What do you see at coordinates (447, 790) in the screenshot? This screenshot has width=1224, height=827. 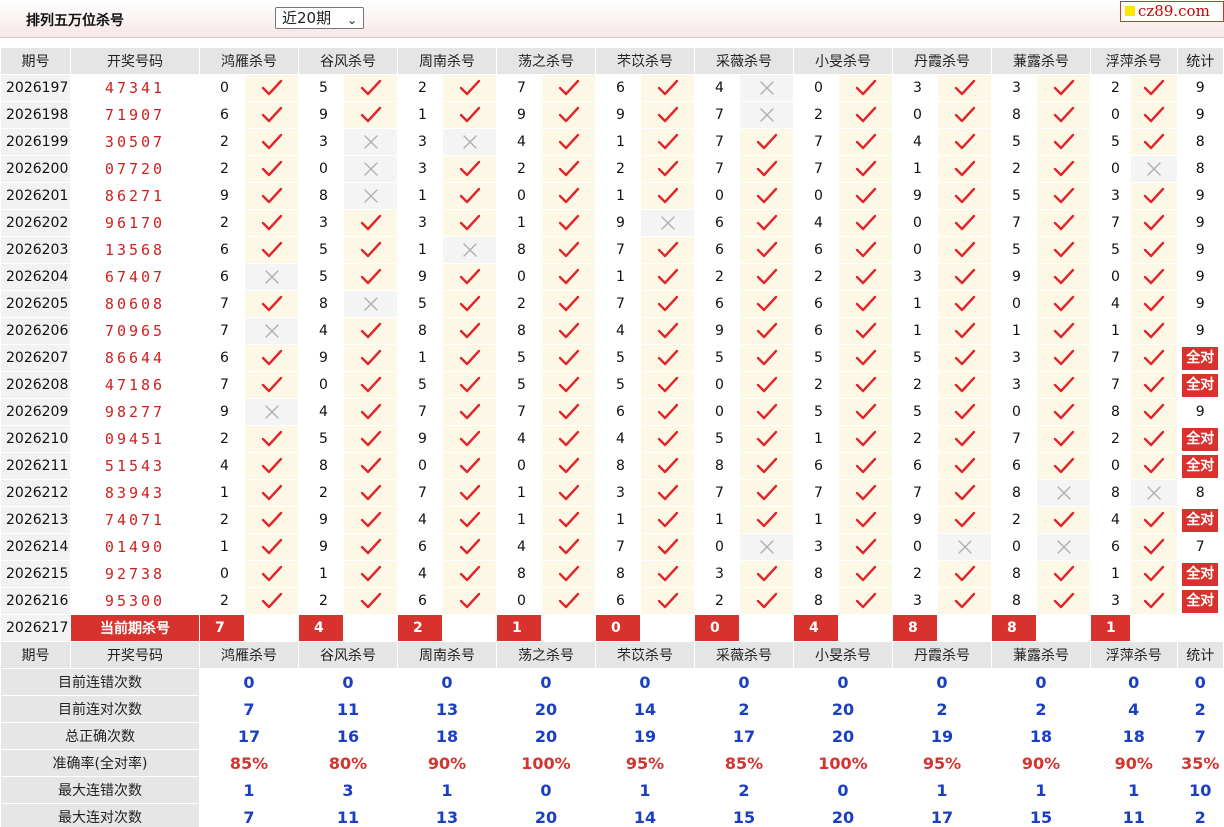 I see `summary-value: 1` at bounding box center [447, 790].